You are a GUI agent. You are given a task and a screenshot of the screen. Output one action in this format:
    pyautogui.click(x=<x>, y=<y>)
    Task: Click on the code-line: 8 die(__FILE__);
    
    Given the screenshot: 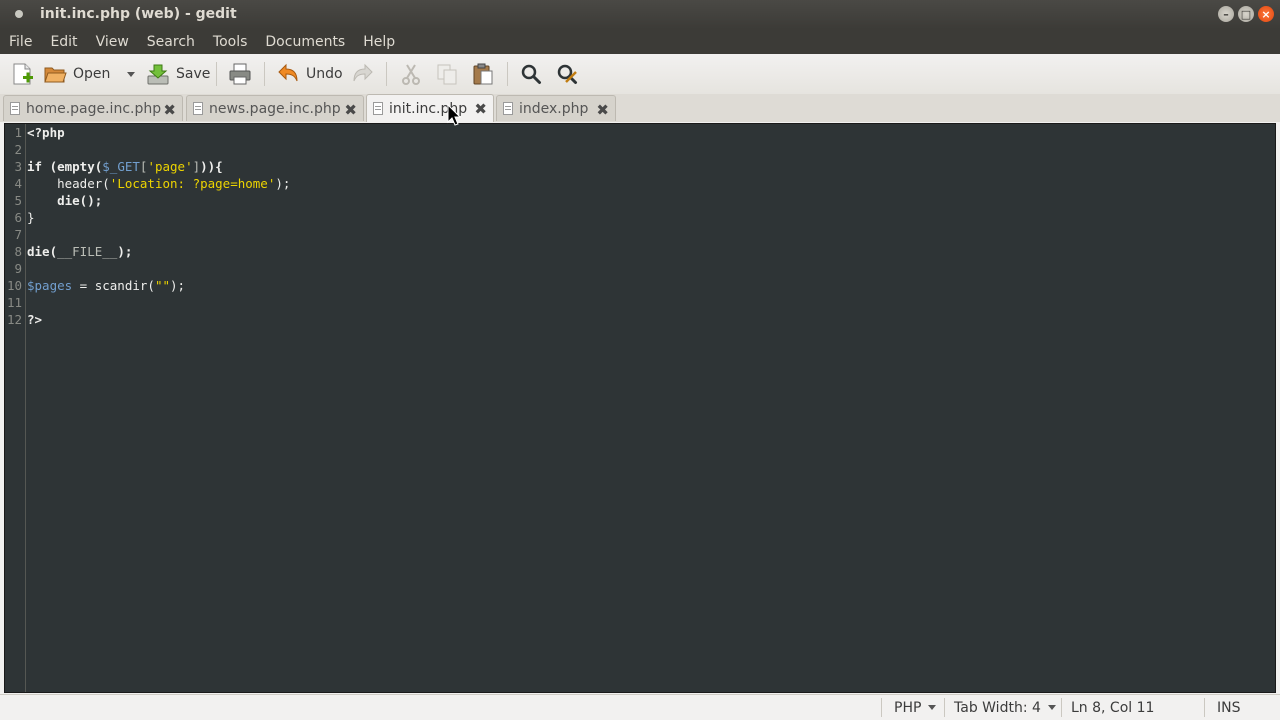 What is the action you would take?
    pyautogui.click(x=640, y=251)
    